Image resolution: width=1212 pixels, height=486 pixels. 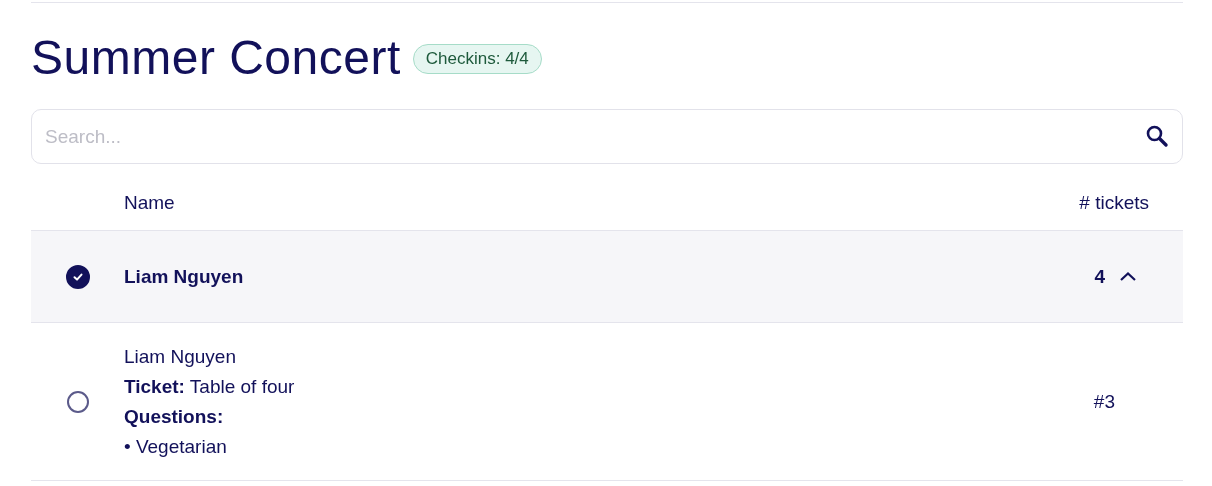 What do you see at coordinates (216, 57) in the screenshot?
I see `page-title: Summer Concert` at bounding box center [216, 57].